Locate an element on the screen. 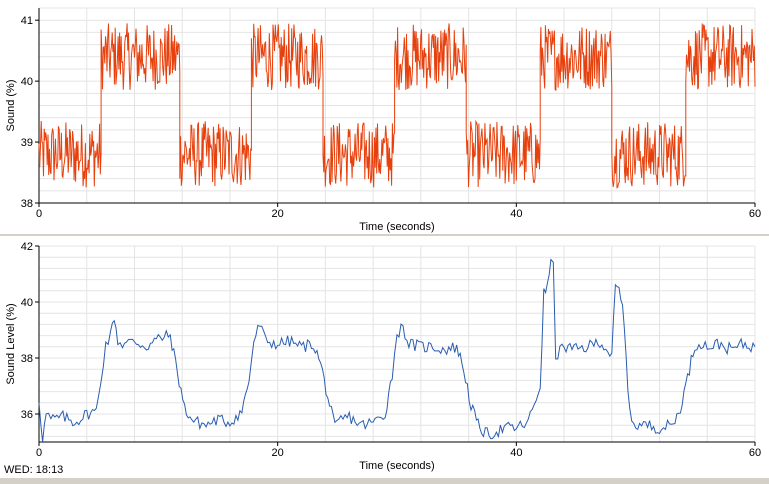 This screenshot has width=769, height=484. y-axis-title: Sound Level (%) is located at coordinates (11, 343).